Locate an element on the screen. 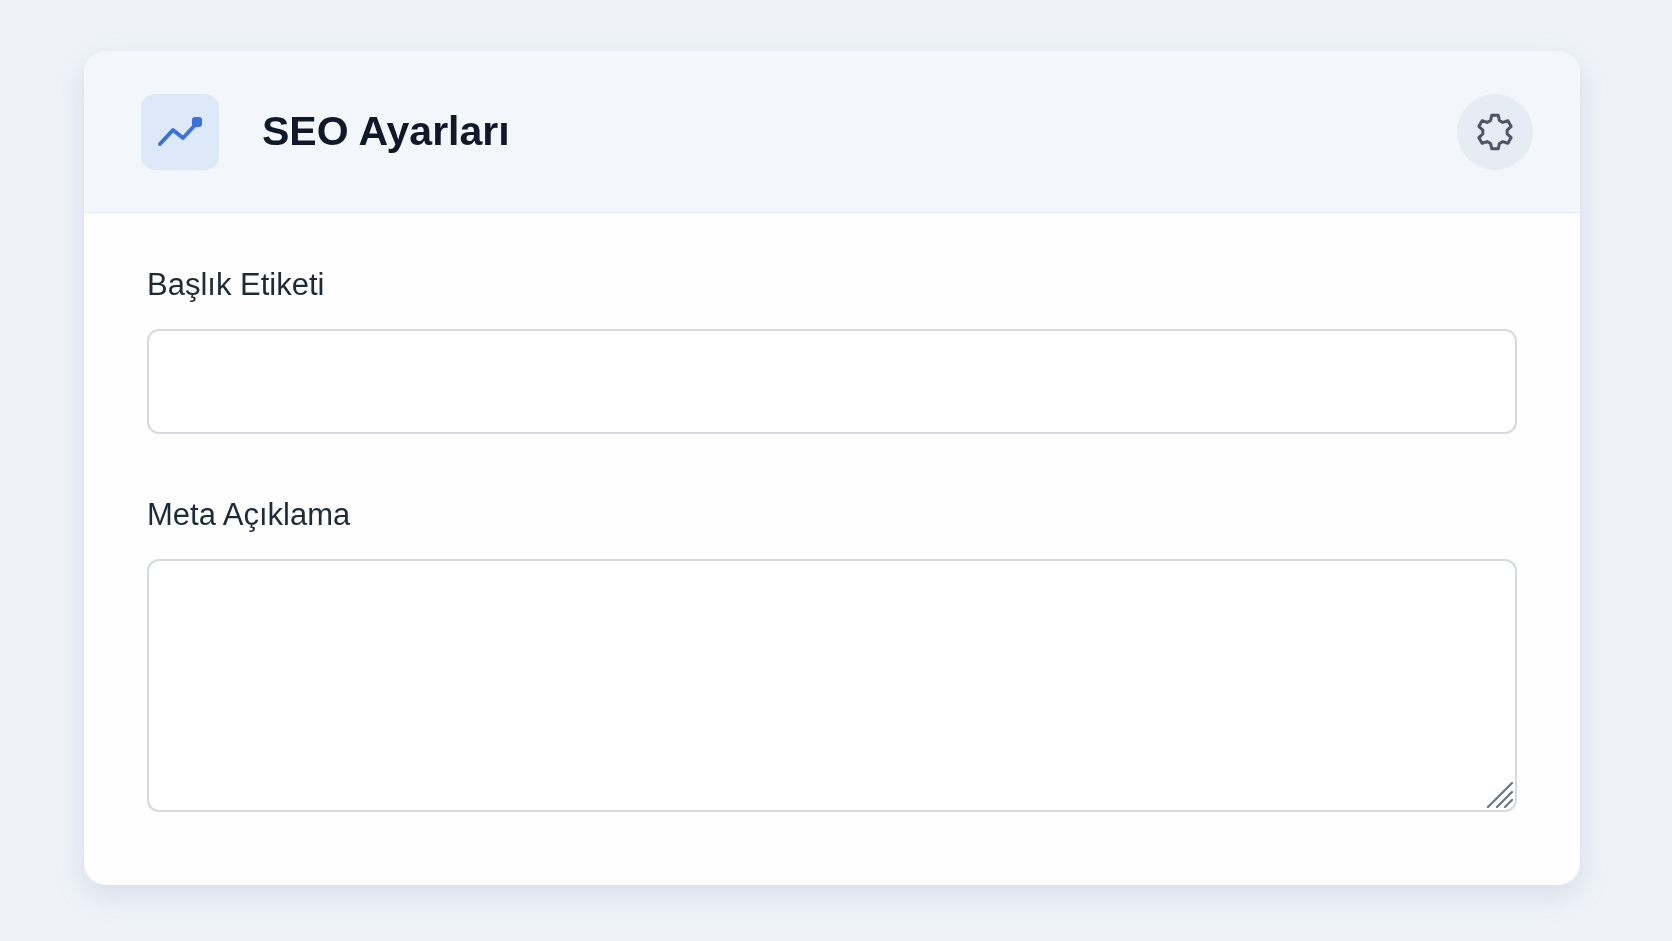 The height and width of the screenshot is (941, 1672). field-label: Meta Açıklama is located at coordinates (249, 515).